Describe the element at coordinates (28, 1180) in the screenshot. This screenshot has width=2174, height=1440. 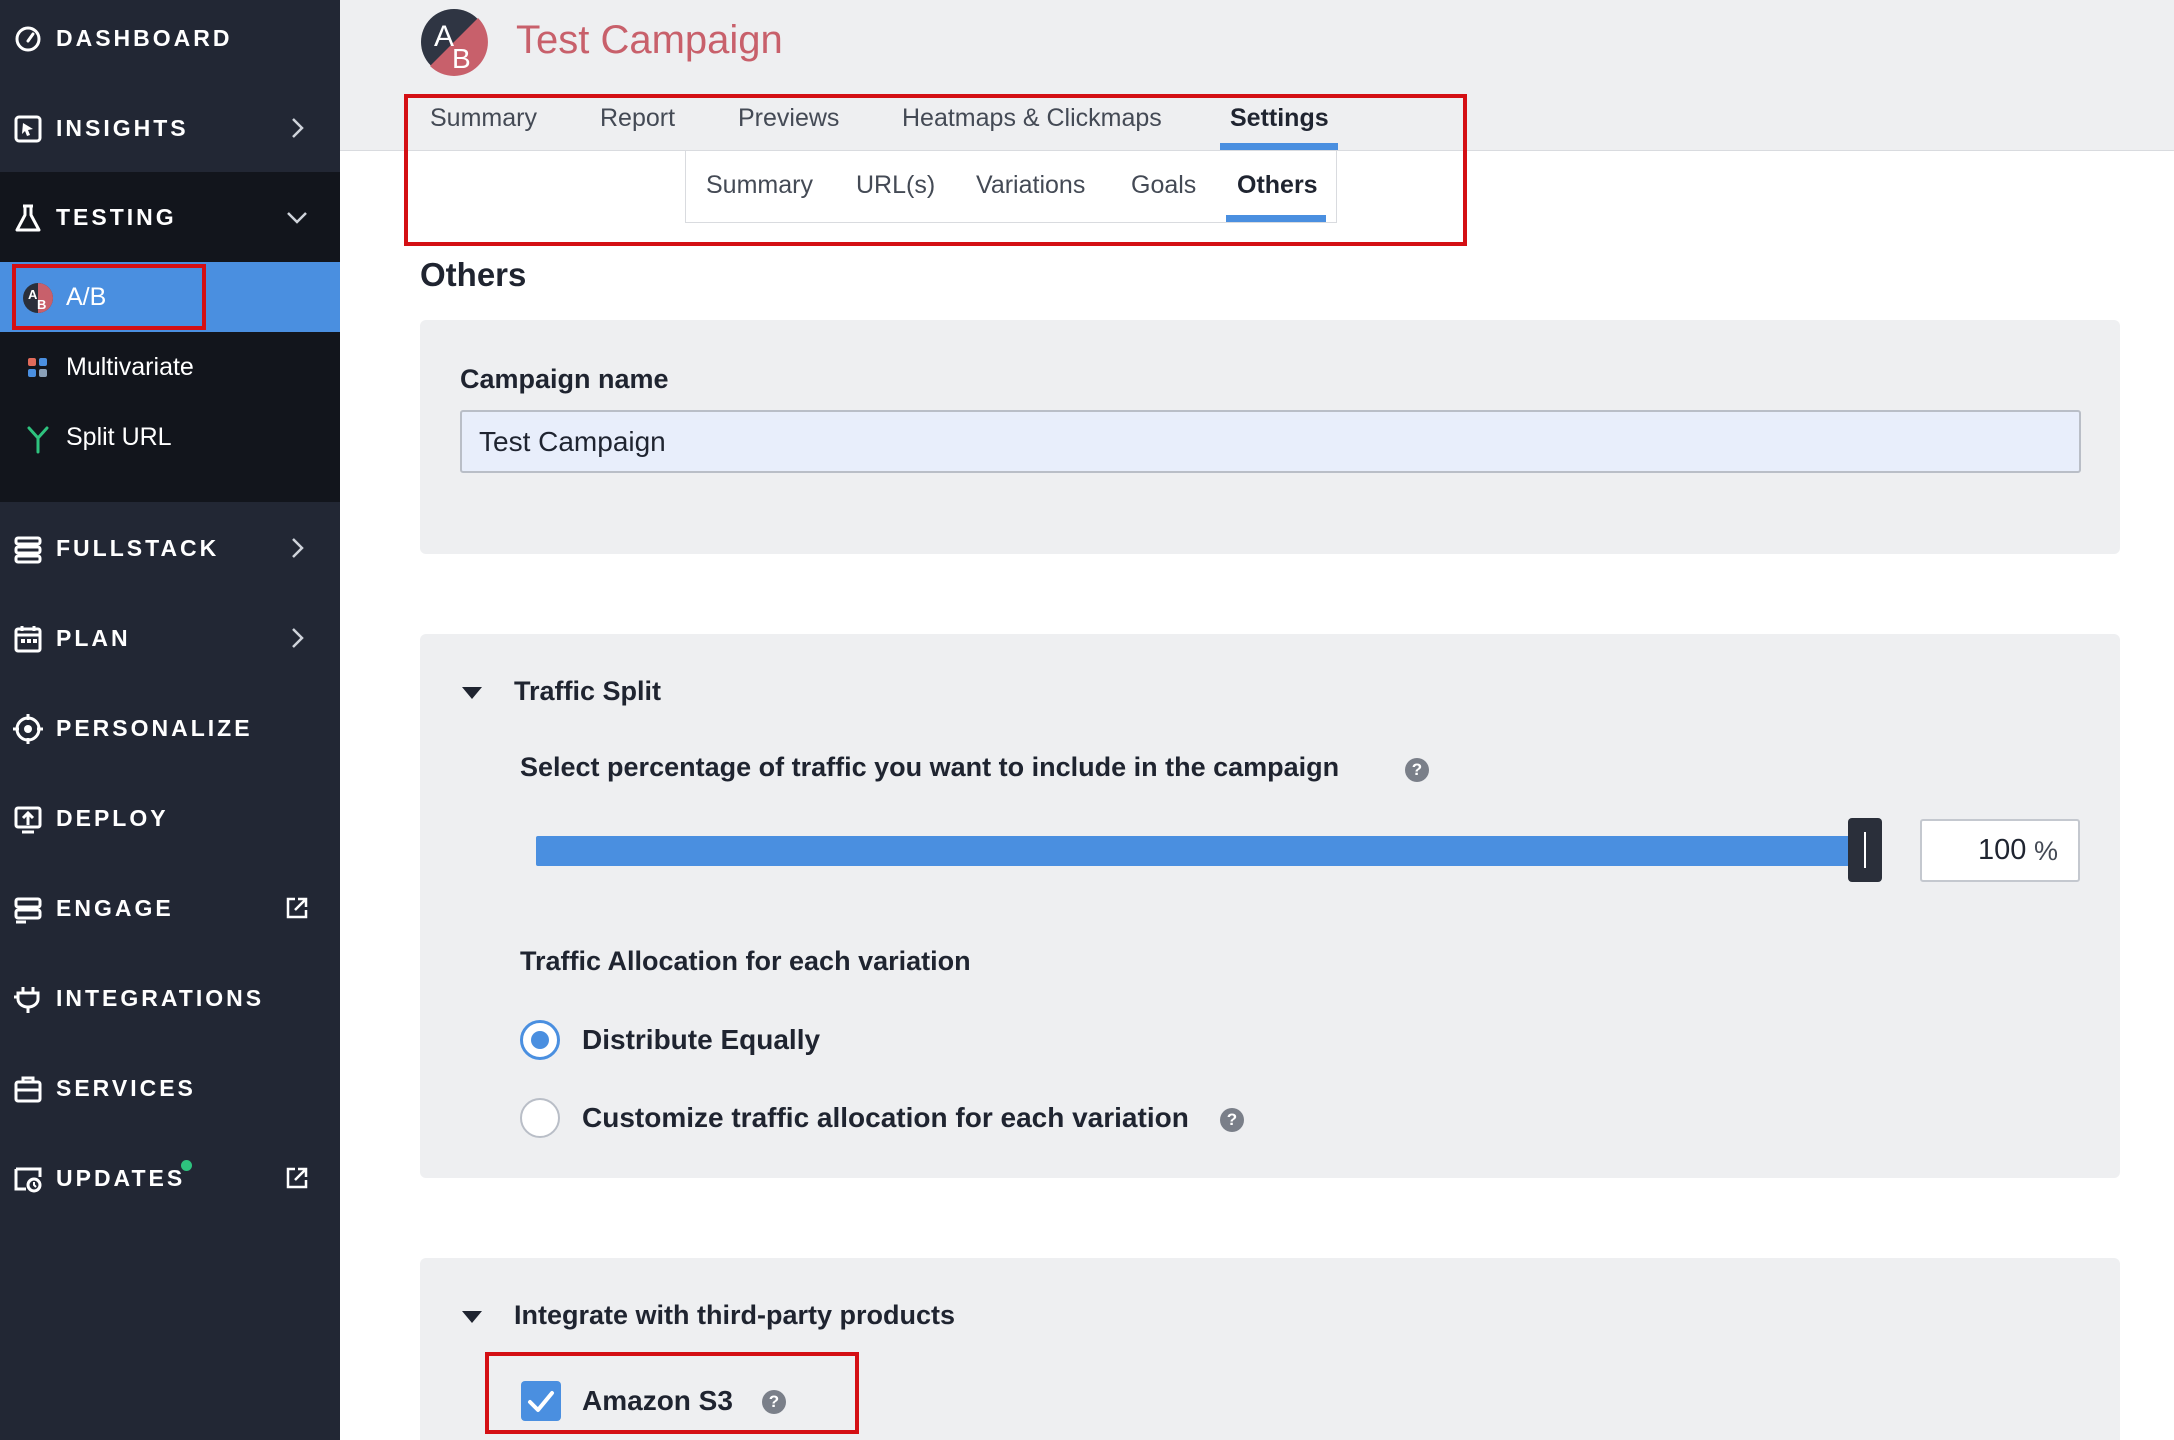
I see `updates-icon` at that location.